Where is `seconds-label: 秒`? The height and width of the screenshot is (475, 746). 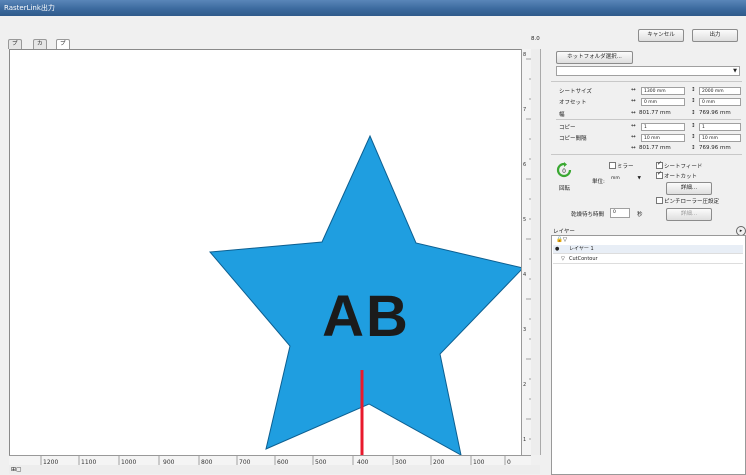
seconds-label: 秒 is located at coordinates (640, 215).